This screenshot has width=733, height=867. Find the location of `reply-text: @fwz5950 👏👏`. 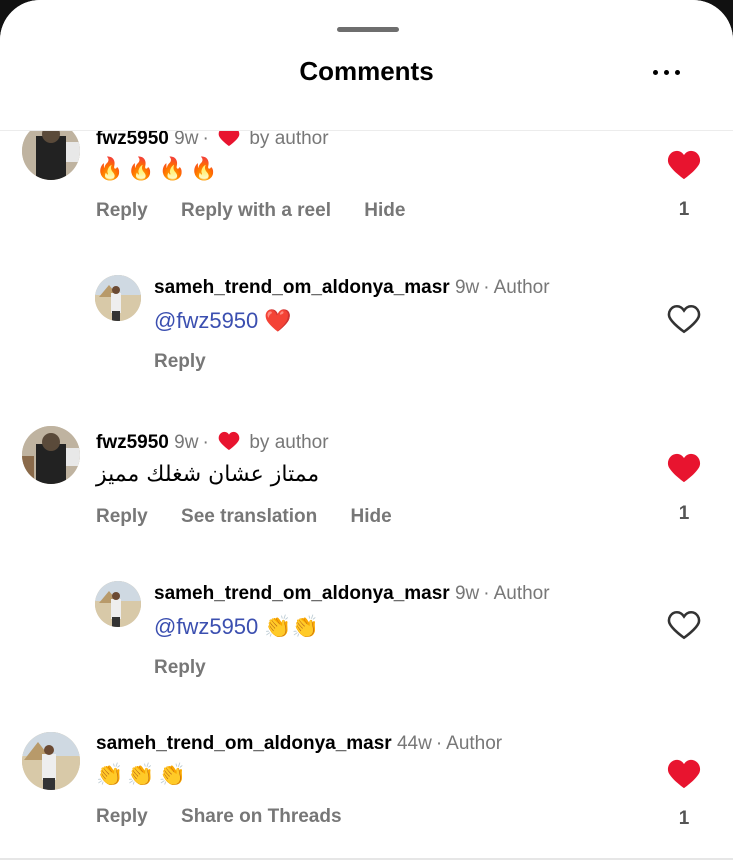

reply-text: @fwz5950 👏👏 is located at coordinates (236, 627).